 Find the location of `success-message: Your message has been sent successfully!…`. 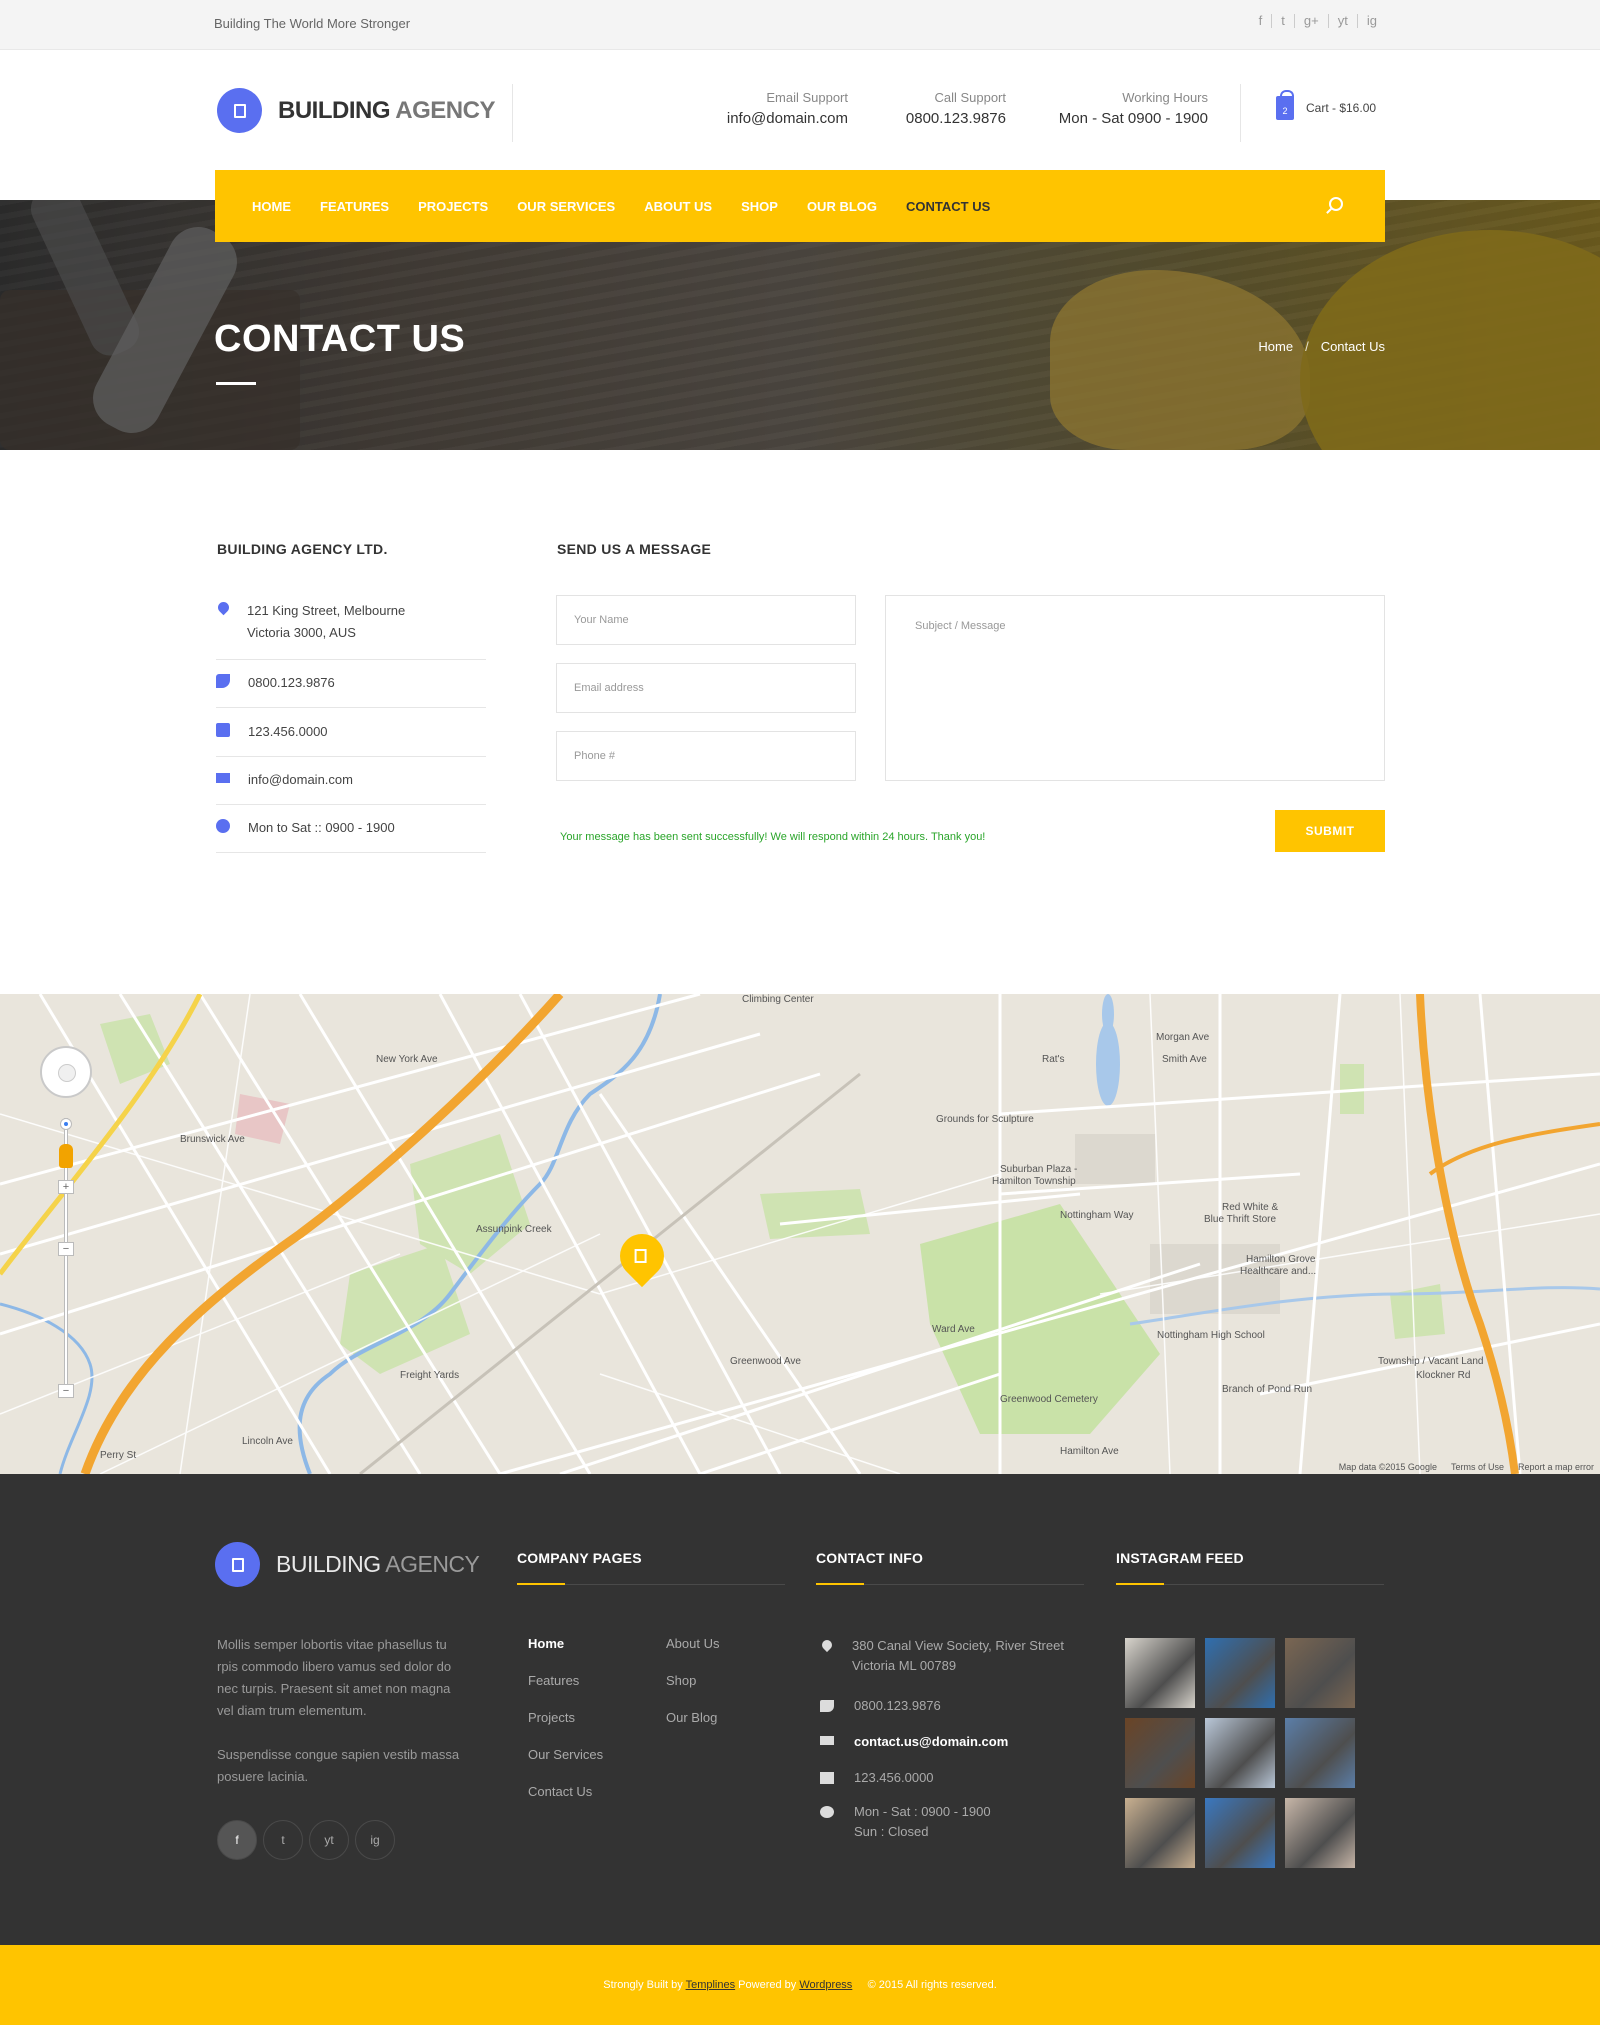

success-message: Your message has been sent successfully!… is located at coordinates (773, 837).